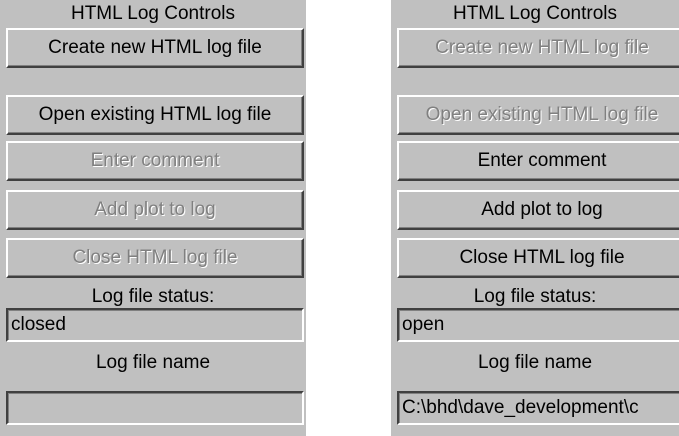  Describe the element at coordinates (155, 325) in the screenshot. I see `log-status-field: closed` at that location.